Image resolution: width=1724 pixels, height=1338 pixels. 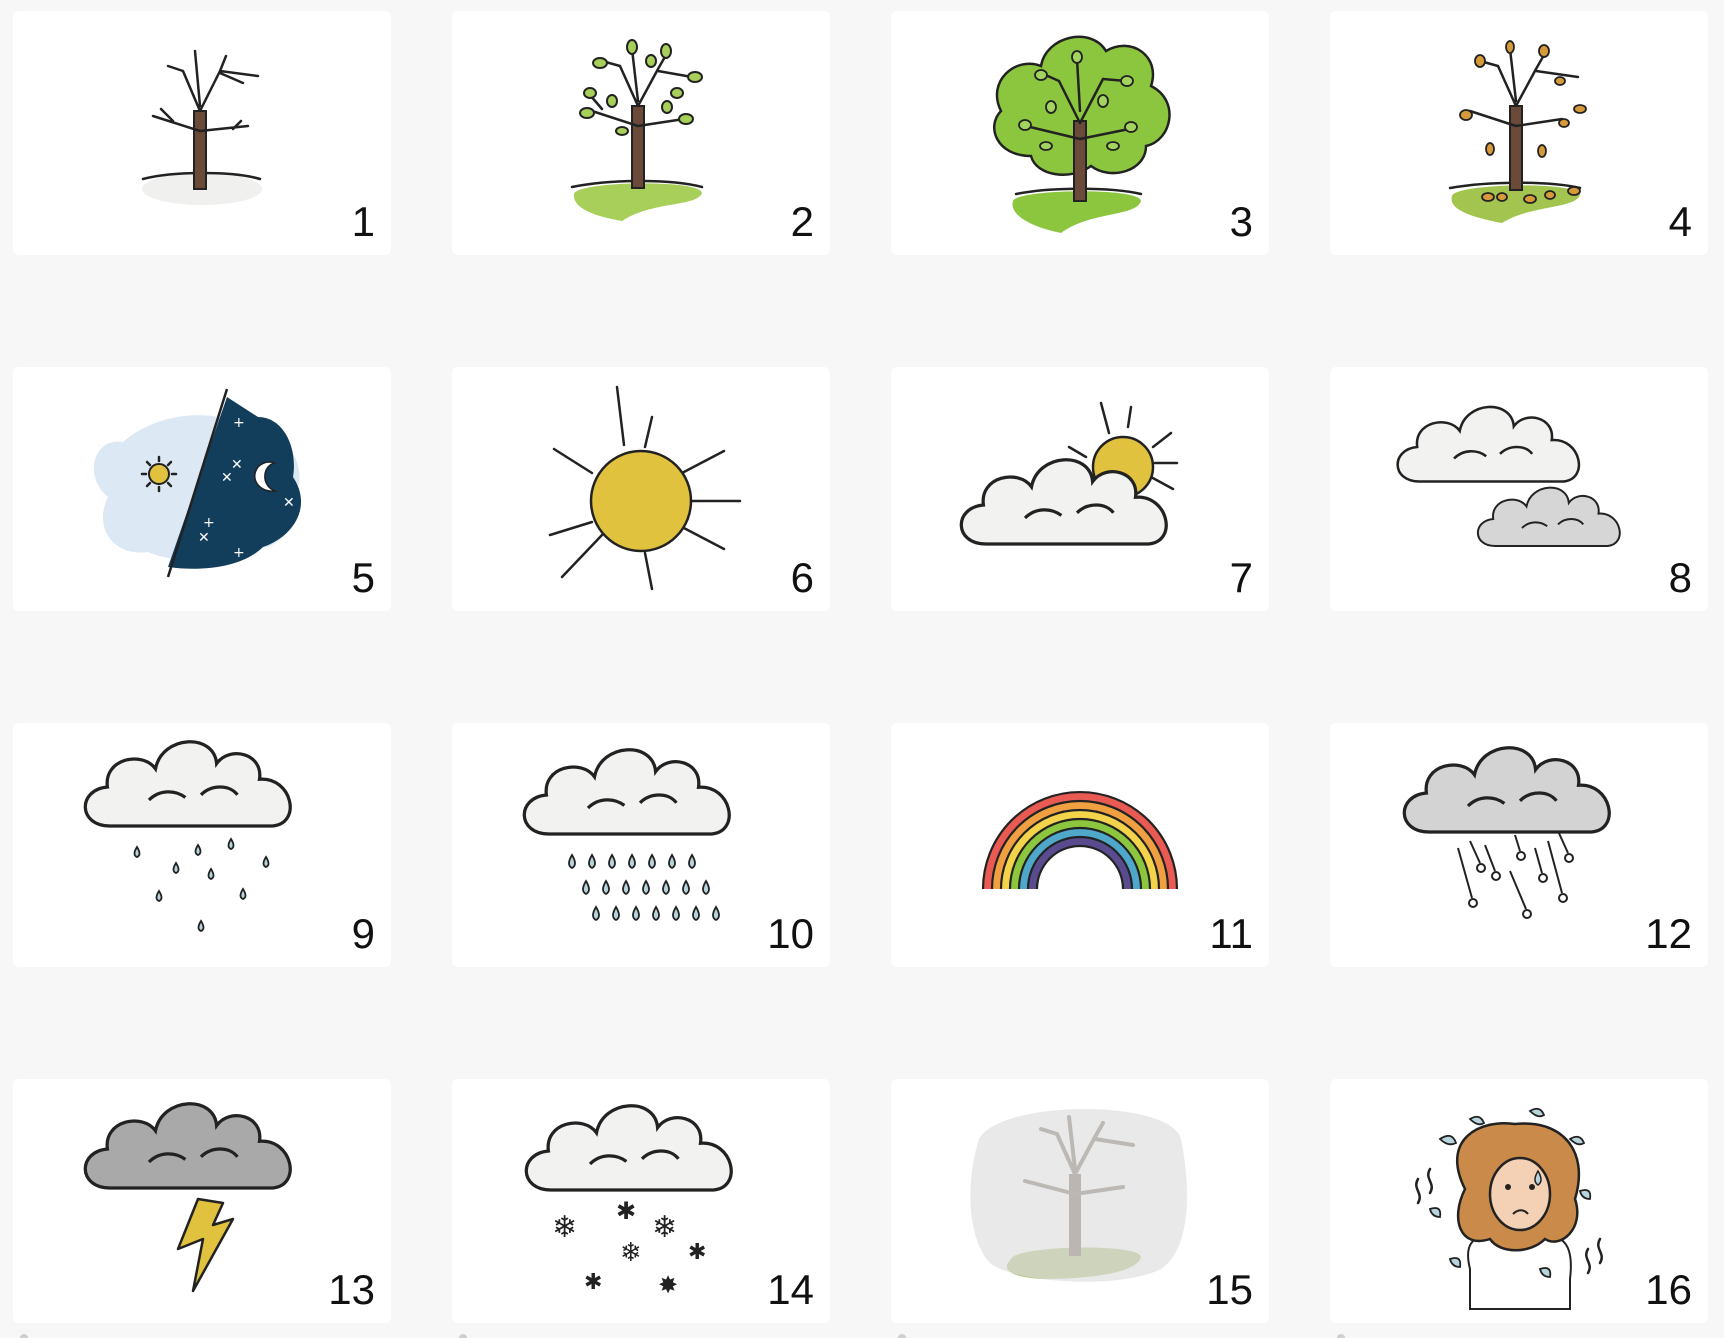 I want to click on two-clouds-icon, so click(x=1508, y=476).